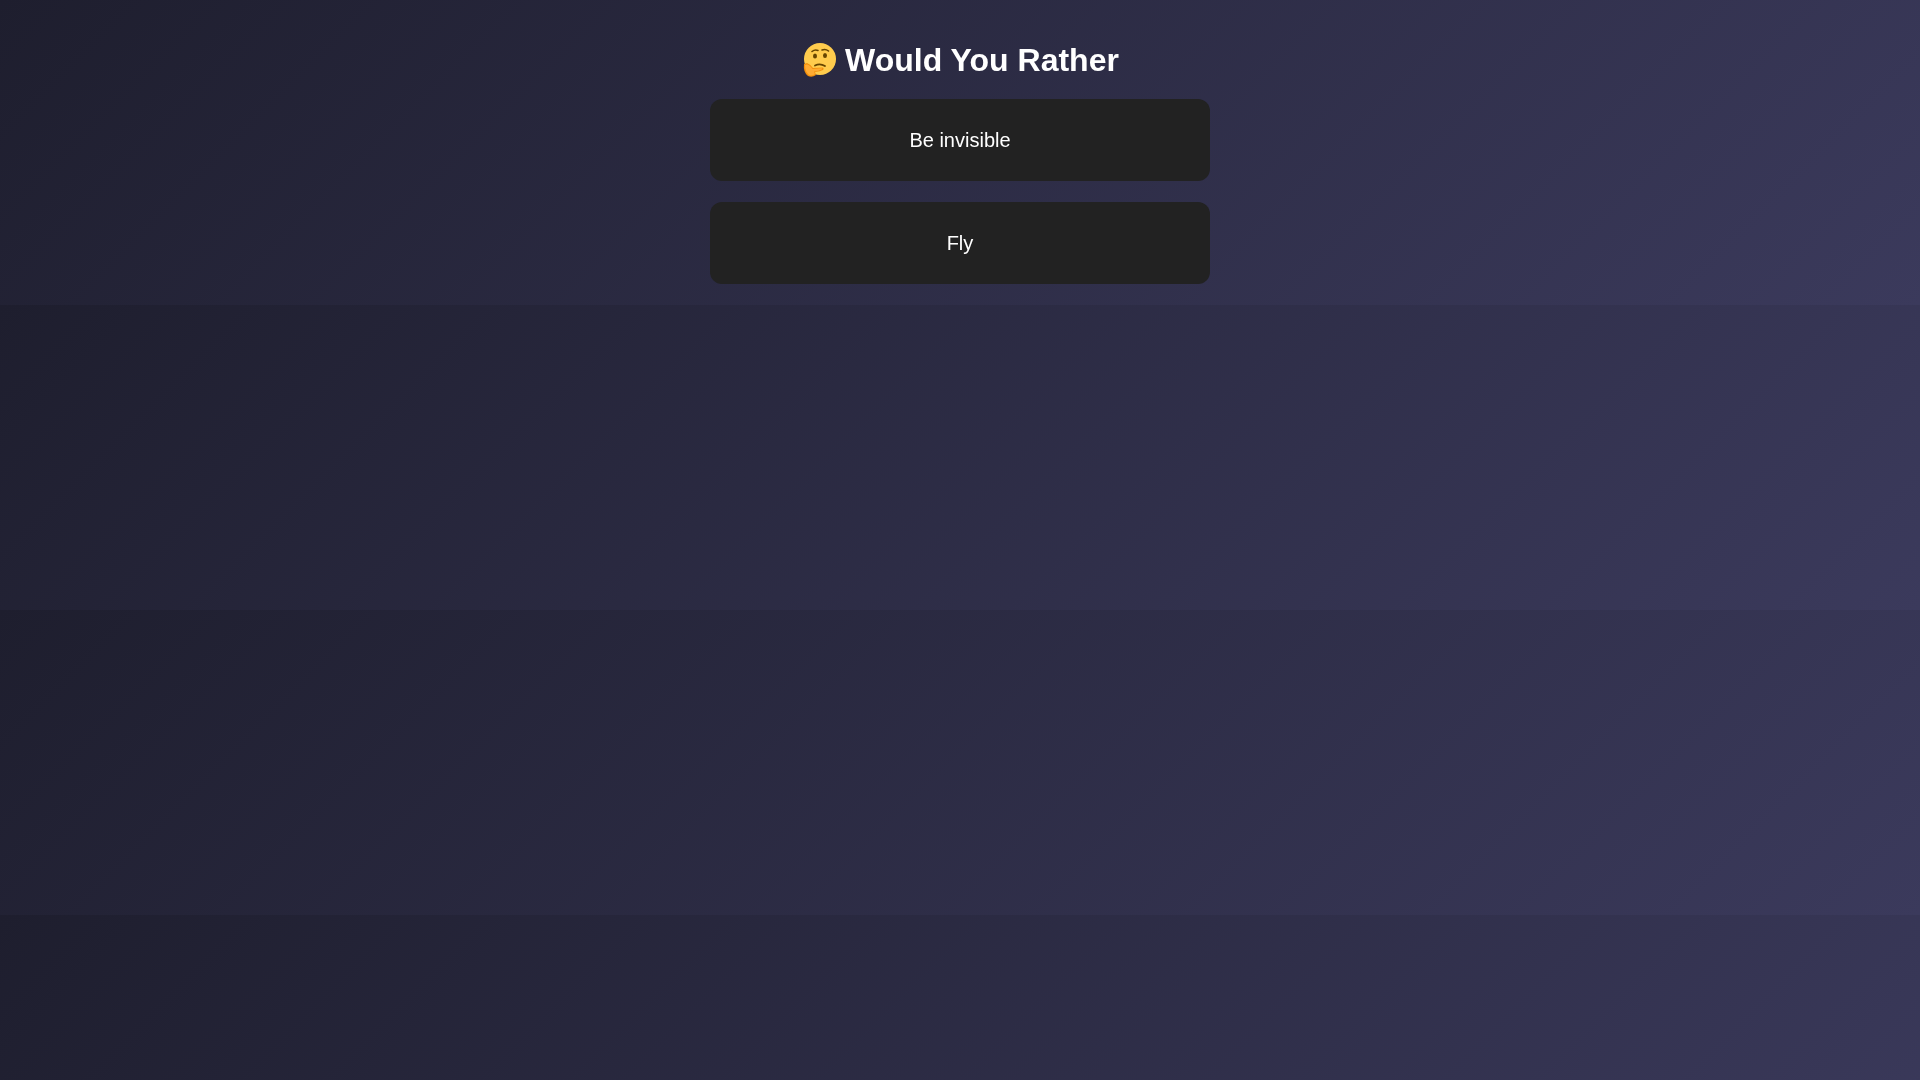 This screenshot has height=1080, width=1920. What do you see at coordinates (960, 140) in the screenshot?
I see `choice-button: Be invisible` at bounding box center [960, 140].